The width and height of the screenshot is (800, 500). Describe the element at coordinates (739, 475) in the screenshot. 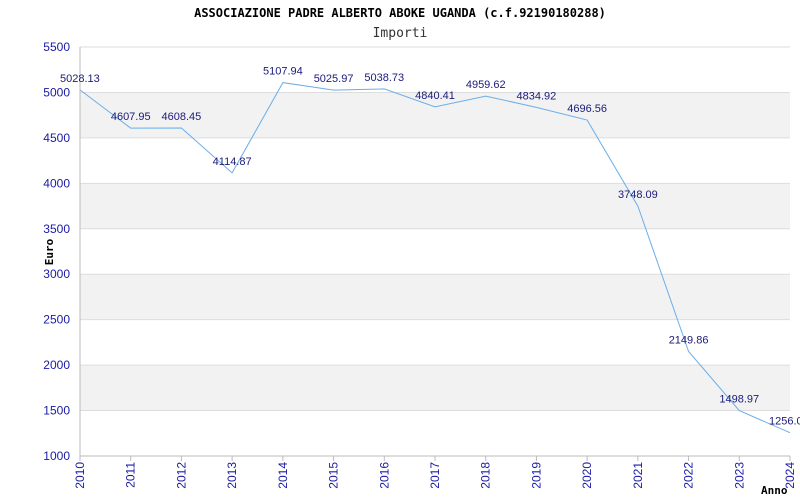

I see `x-tick-label: 2023` at that location.